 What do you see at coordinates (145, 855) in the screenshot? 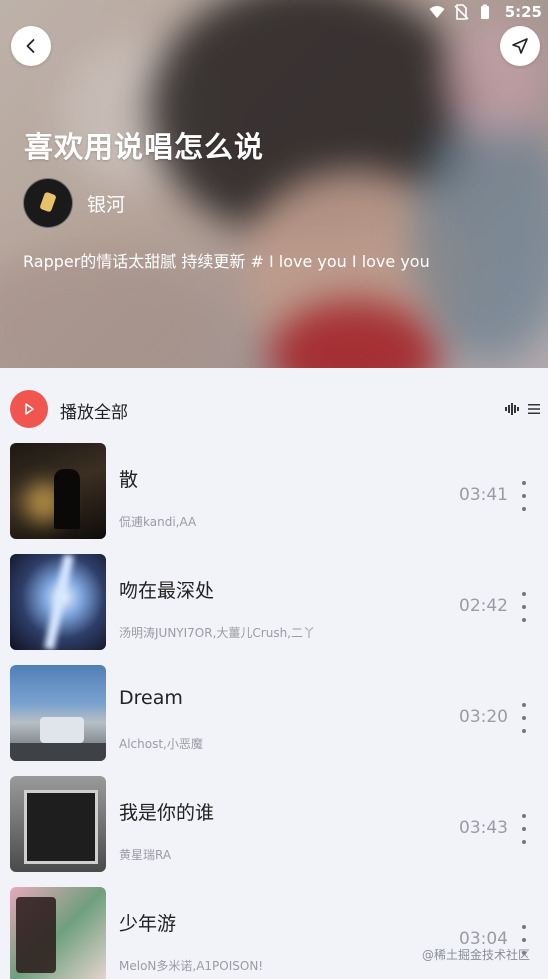
I see `song-artist: 黄星瑞RA` at bounding box center [145, 855].